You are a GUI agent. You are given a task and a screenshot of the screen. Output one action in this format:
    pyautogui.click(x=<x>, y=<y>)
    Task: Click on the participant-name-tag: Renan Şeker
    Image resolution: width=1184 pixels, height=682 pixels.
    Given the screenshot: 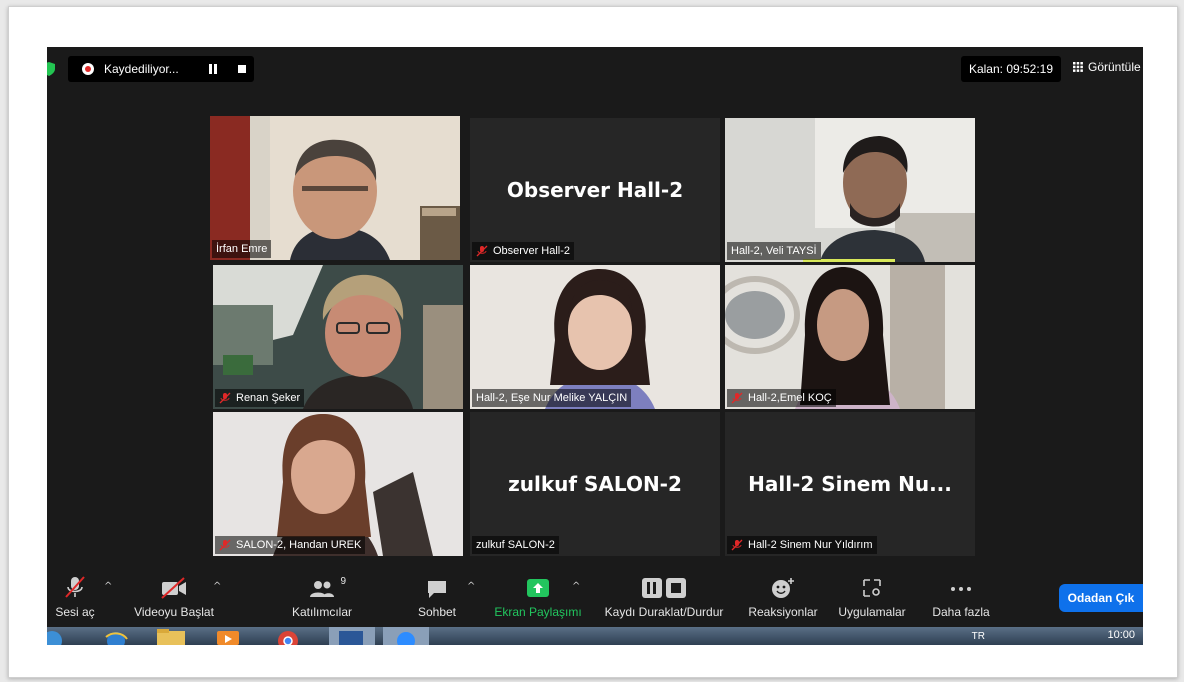 What is the action you would take?
    pyautogui.click(x=260, y=398)
    